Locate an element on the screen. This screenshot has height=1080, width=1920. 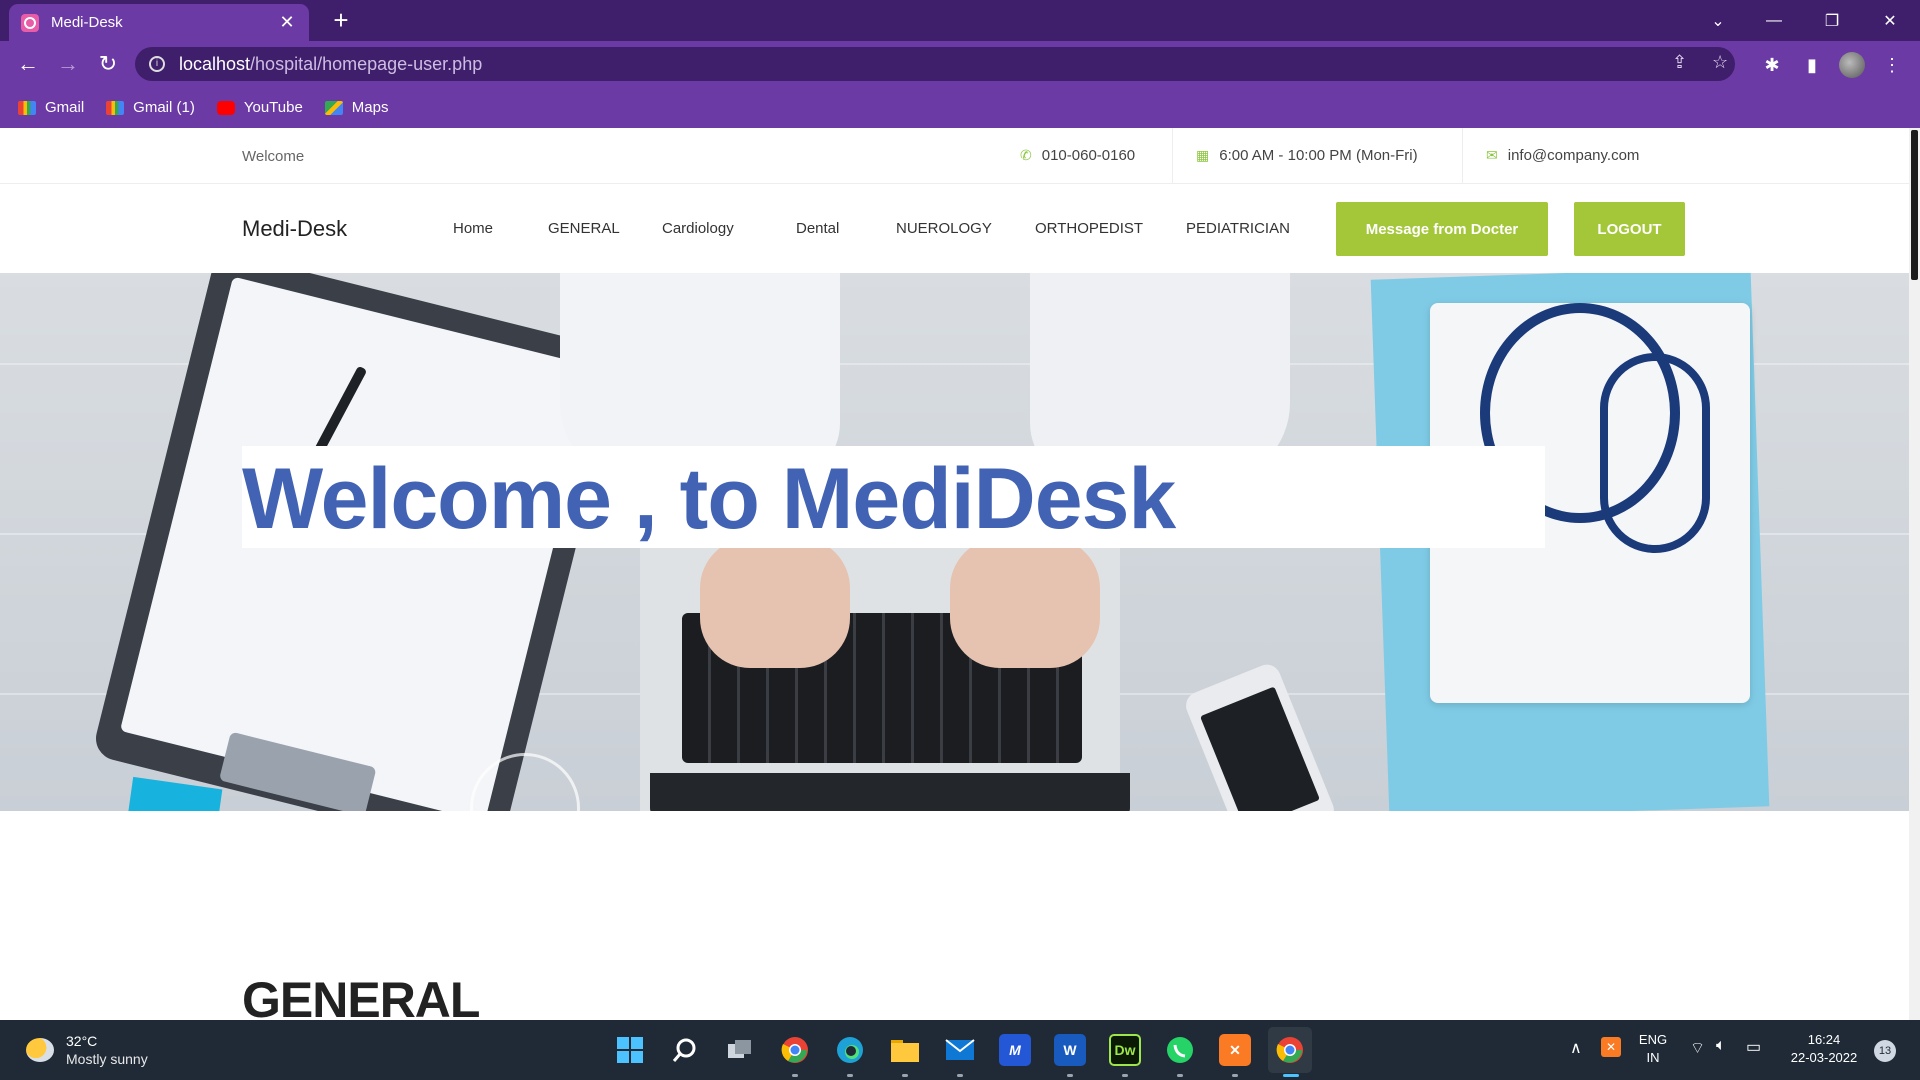
profile-avatar is located at coordinates (1852, 65).